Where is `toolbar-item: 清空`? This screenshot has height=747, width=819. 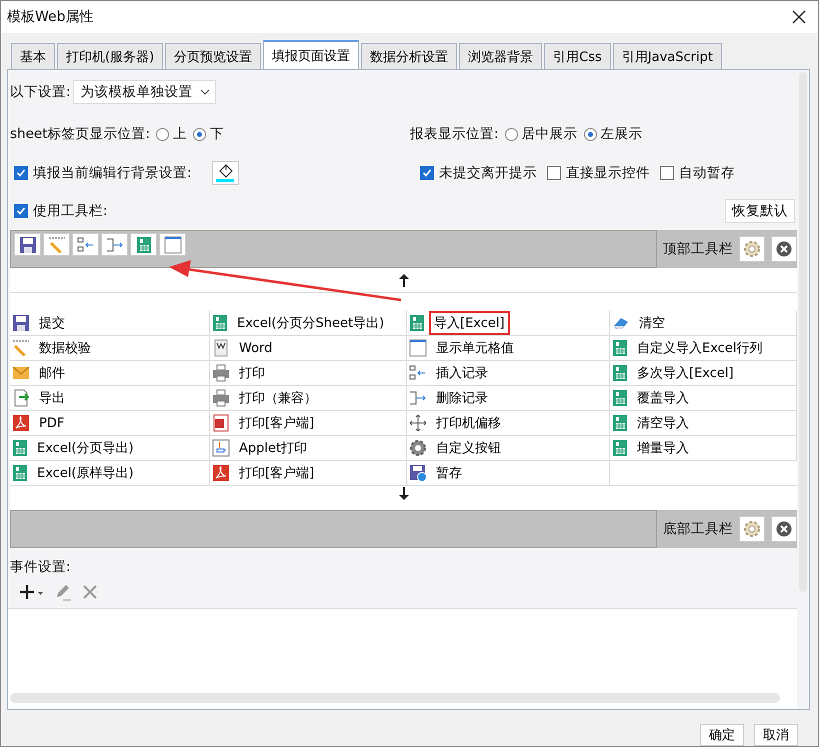
toolbar-item: 清空 is located at coordinates (703, 323).